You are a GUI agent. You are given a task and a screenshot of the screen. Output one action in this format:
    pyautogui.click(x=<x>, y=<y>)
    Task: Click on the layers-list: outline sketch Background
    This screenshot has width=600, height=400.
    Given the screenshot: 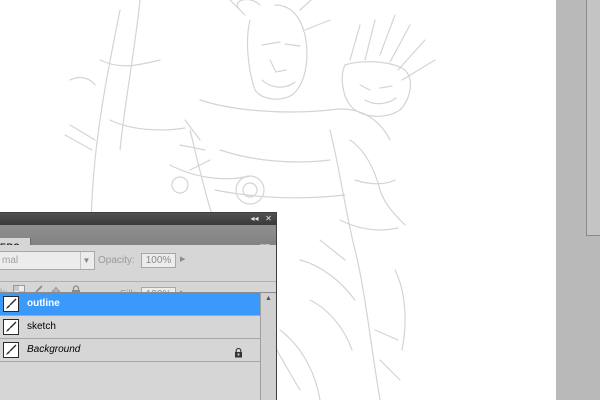 What is the action you would take?
    pyautogui.click(x=130, y=346)
    